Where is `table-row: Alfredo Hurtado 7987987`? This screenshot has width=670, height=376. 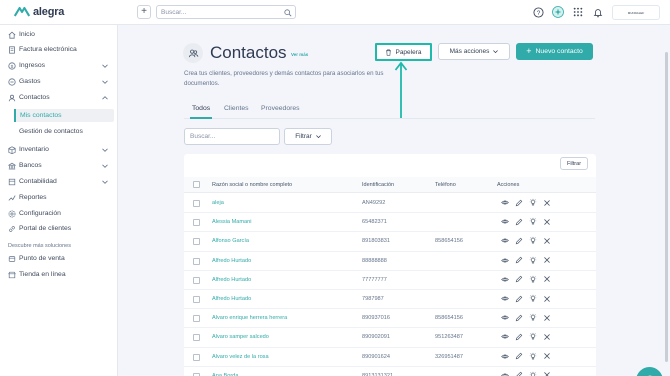 table-row: Alfredo Hurtado 7987987 is located at coordinates (390, 300).